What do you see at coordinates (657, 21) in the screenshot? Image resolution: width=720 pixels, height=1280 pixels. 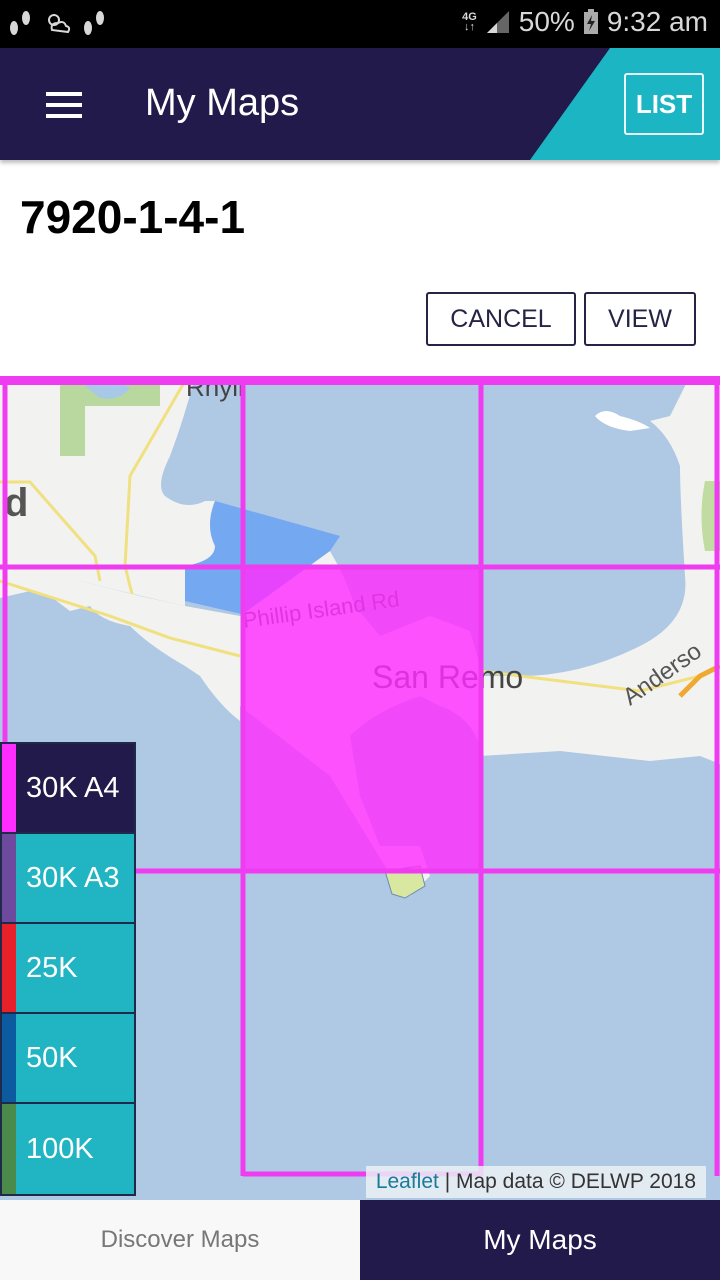 I see `clock: 9:32 am` at bounding box center [657, 21].